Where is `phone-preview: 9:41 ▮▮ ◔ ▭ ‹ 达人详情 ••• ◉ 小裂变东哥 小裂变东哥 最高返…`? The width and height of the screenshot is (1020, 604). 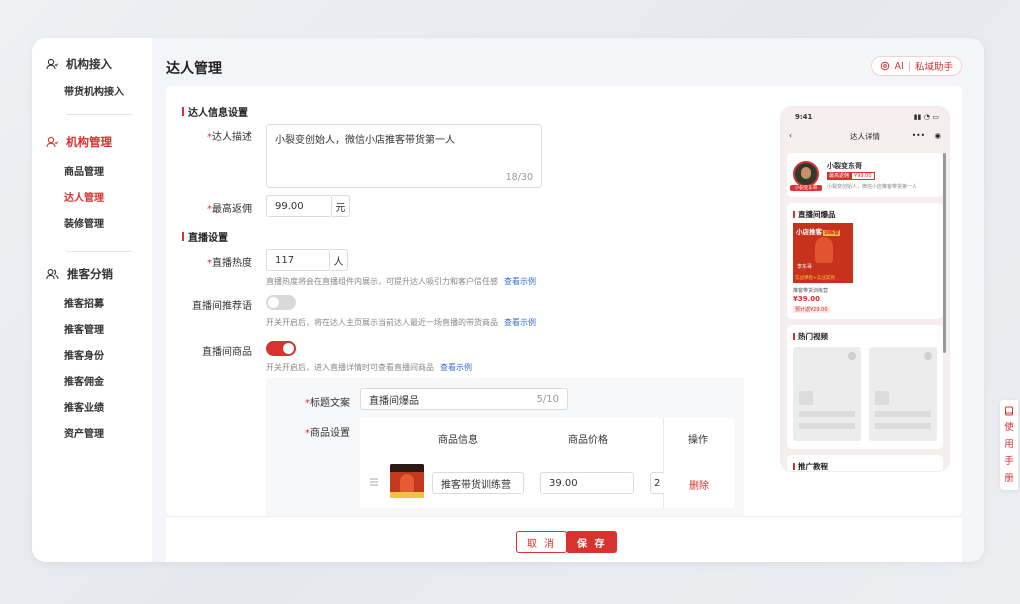
phone-preview: 9:41 ▮▮ ◔ ▭ ‹ 达人详情 ••• ◉ 小裂变东哥 小裂变东哥 最高返… is located at coordinates (865, 289).